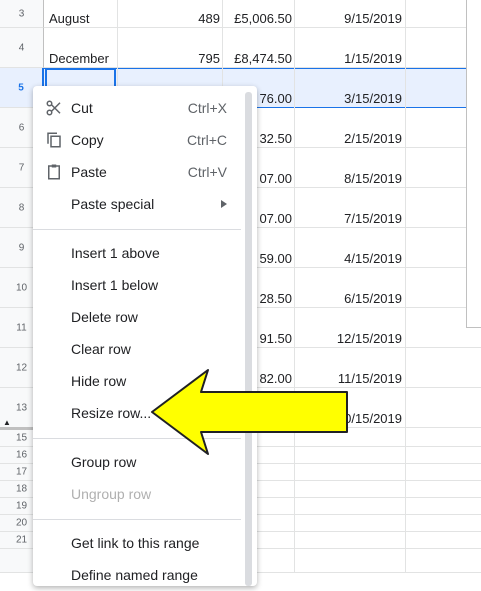 This screenshot has height=591, width=481. I want to click on clipboard-icon, so click(54, 172).